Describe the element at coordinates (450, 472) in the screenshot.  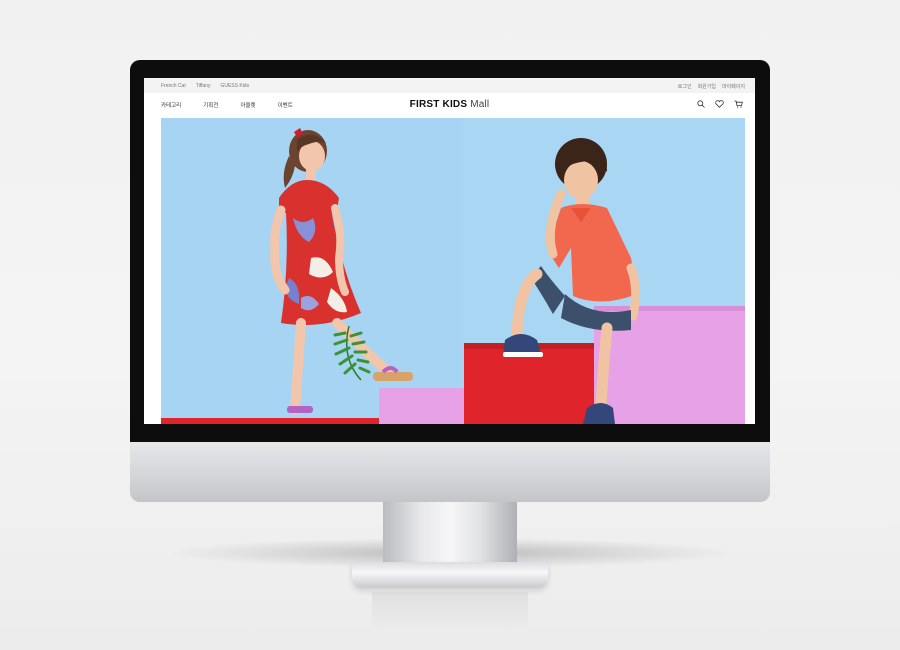
I see `monitor-chin` at that location.